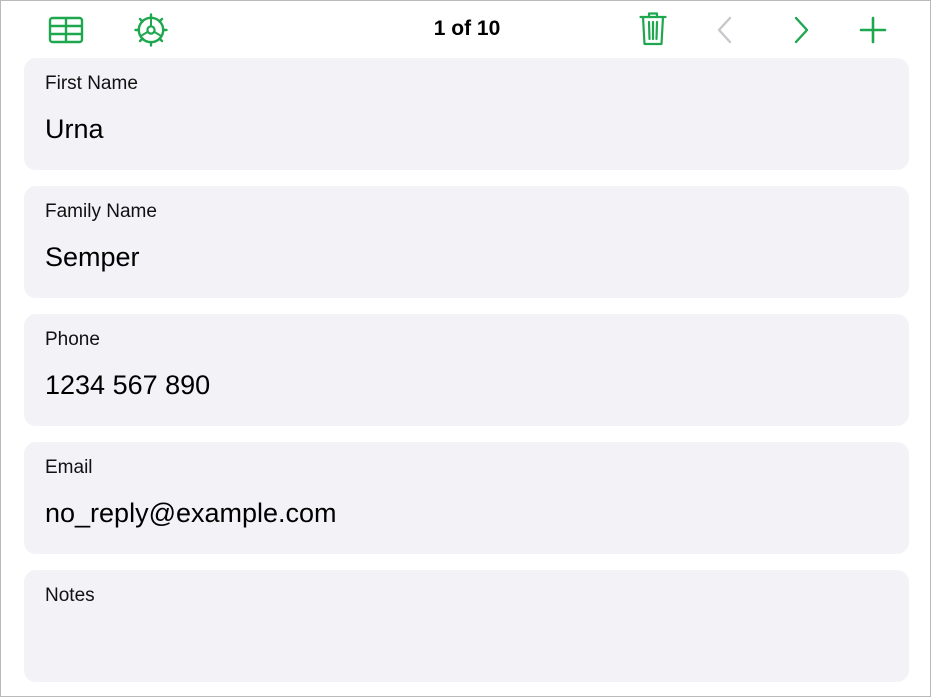 Image resolution: width=931 pixels, height=697 pixels. What do you see at coordinates (873, 30) in the screenshot?
I see `plus-icon` at bounding box center [873, 30].